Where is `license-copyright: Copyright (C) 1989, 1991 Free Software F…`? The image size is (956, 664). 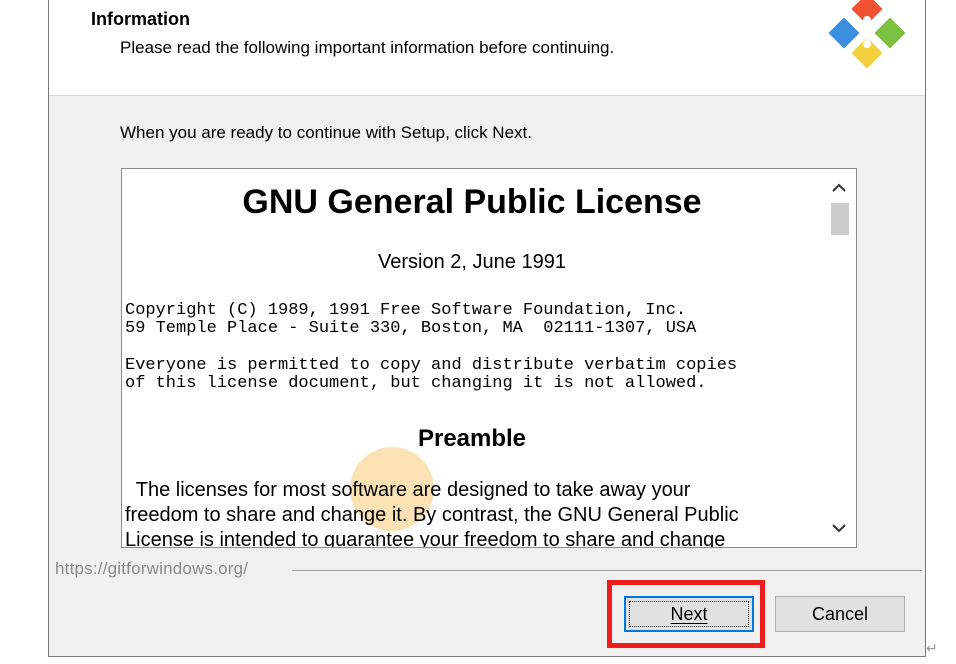
license-copyright: Copyright (C) 1989, 1991 Free Software F… is located at coordinates (411, 319).